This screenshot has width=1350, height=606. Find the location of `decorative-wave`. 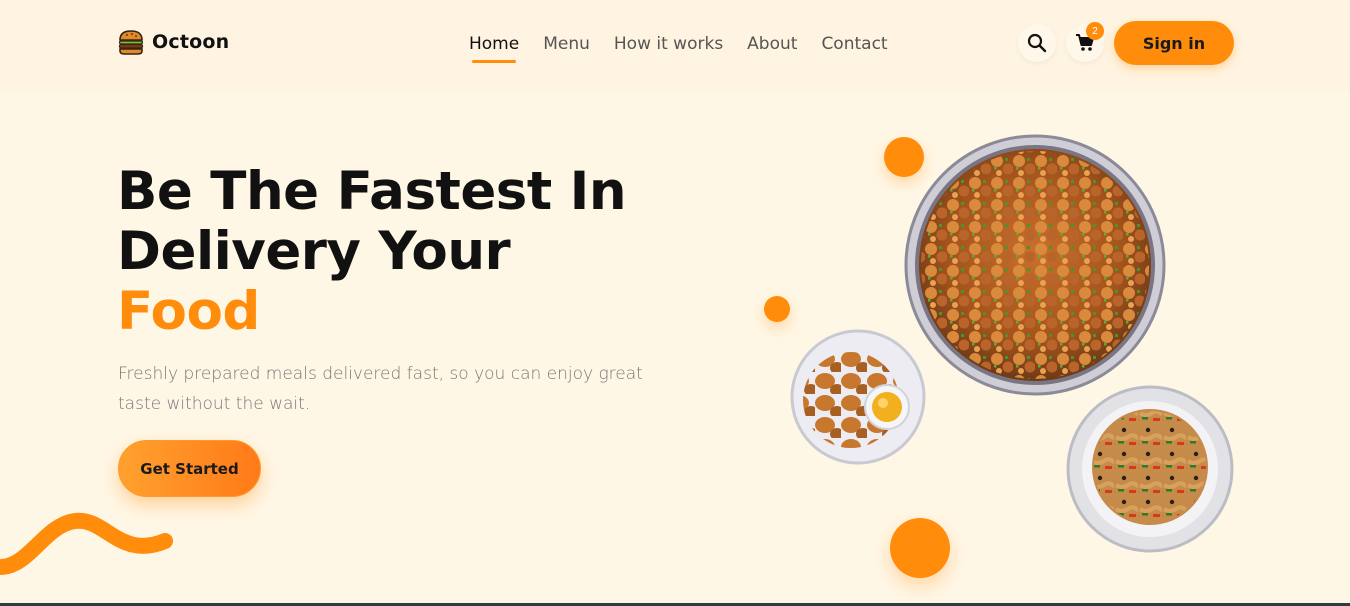

decorative-wave is located at coordinates (86, 543).